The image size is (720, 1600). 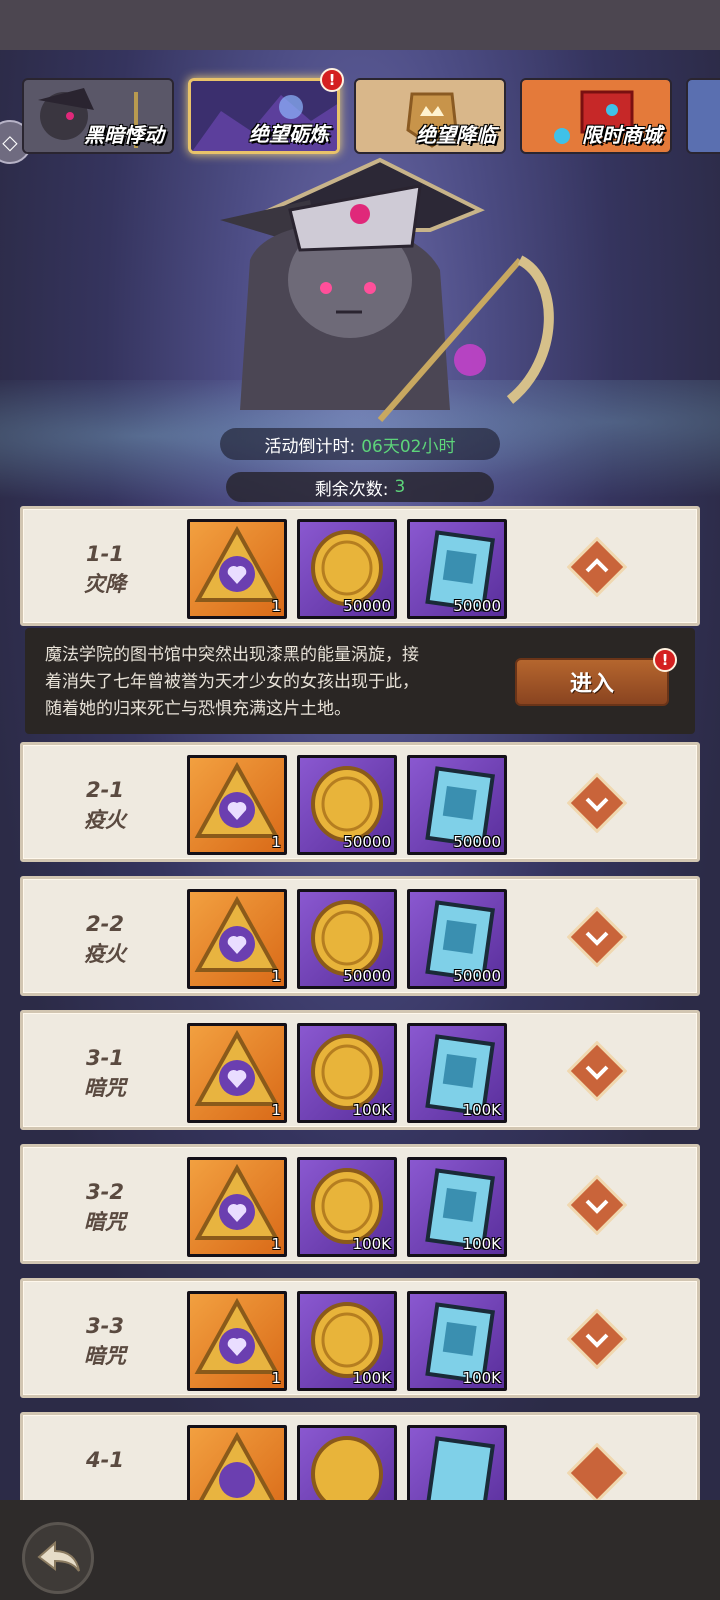 I want to click on tab-more, so click(x=703, y=116).